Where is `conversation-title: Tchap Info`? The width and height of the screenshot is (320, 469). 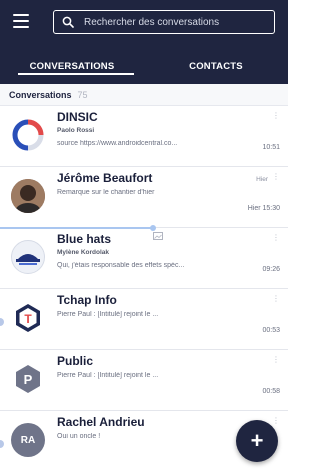
conversation-title: Tchap Info is located at coordinates (87, 300).